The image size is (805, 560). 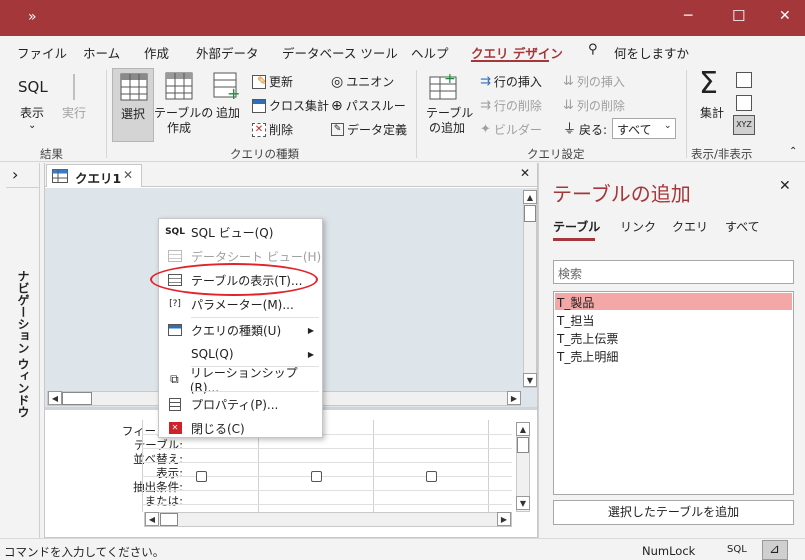 What do you see at coordinates (737, 549) in the screenshot?
I see `sql-view-status-button: SQL` at bounding box center [737, 549].